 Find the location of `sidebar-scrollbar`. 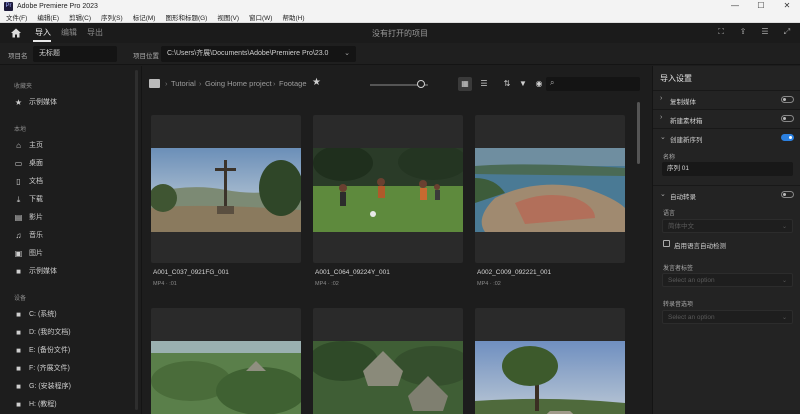

sidebar-scrollbar is located at coordinates (136, 240).